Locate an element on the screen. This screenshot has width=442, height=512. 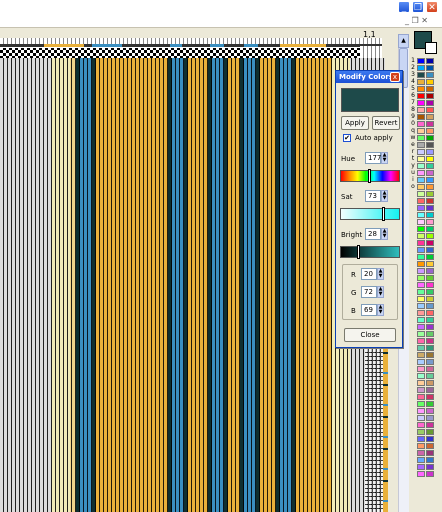
b-spinner: ▲ ▼ is located at coordinates (380, 310).